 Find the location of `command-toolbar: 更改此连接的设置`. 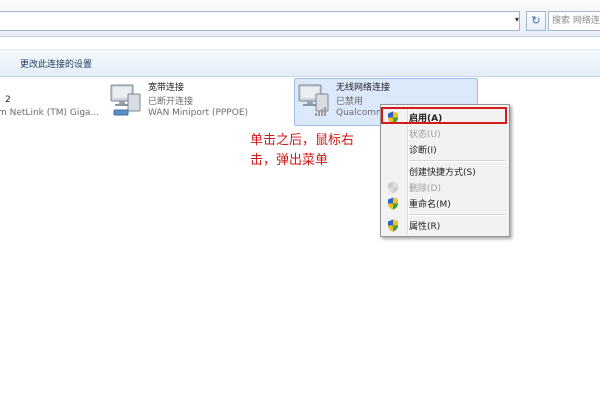

command-toolbar: 更改此连接的设置 is located at coordinates (300, 63).